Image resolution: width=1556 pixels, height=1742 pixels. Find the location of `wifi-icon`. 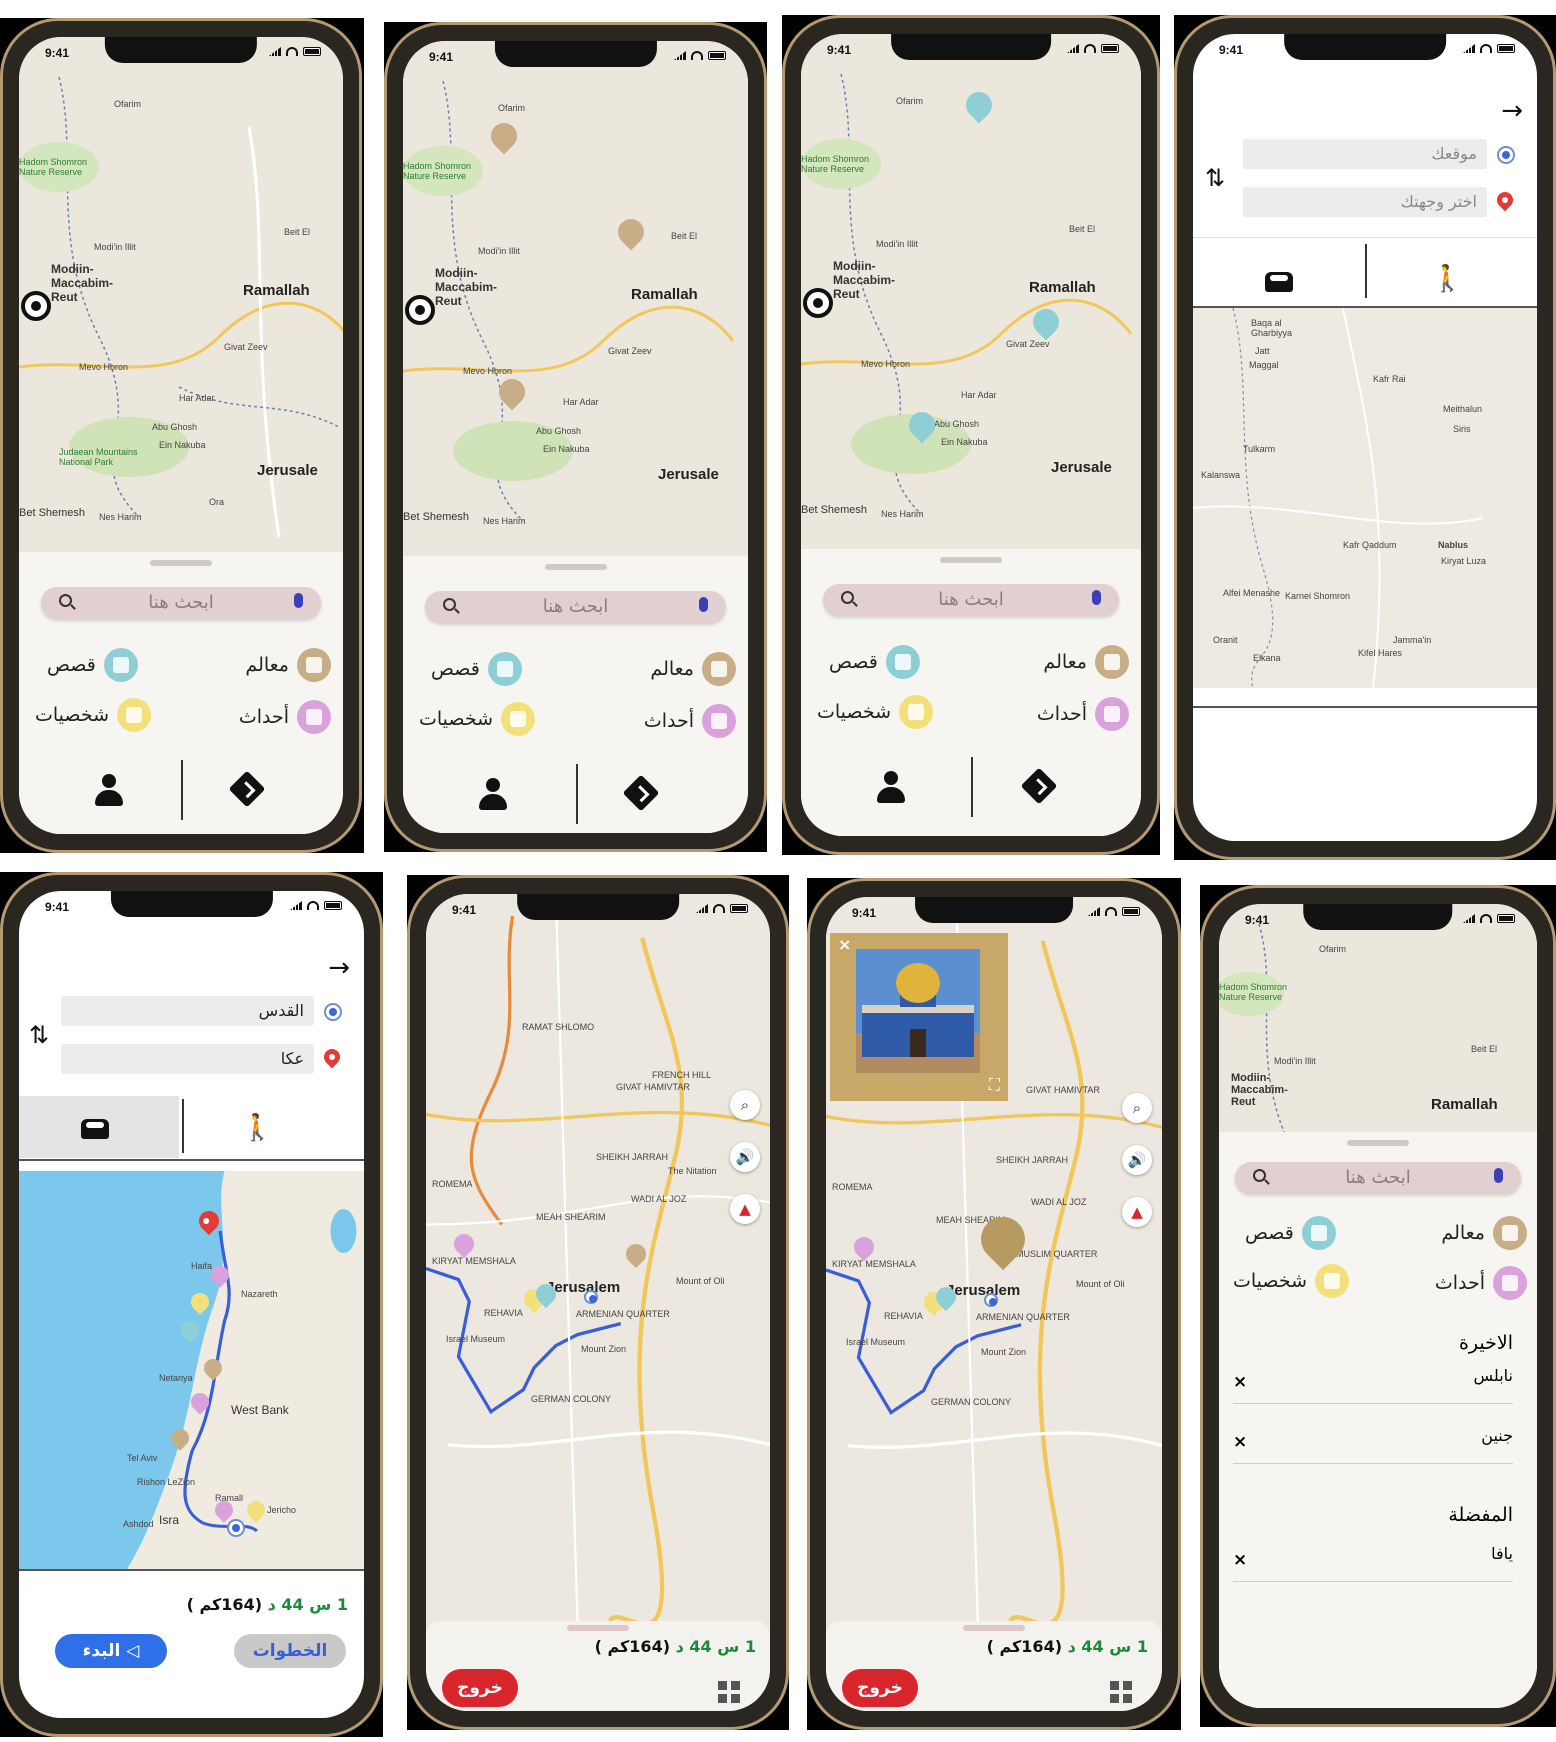

wifi-icon is located at coordinates (719, 908).